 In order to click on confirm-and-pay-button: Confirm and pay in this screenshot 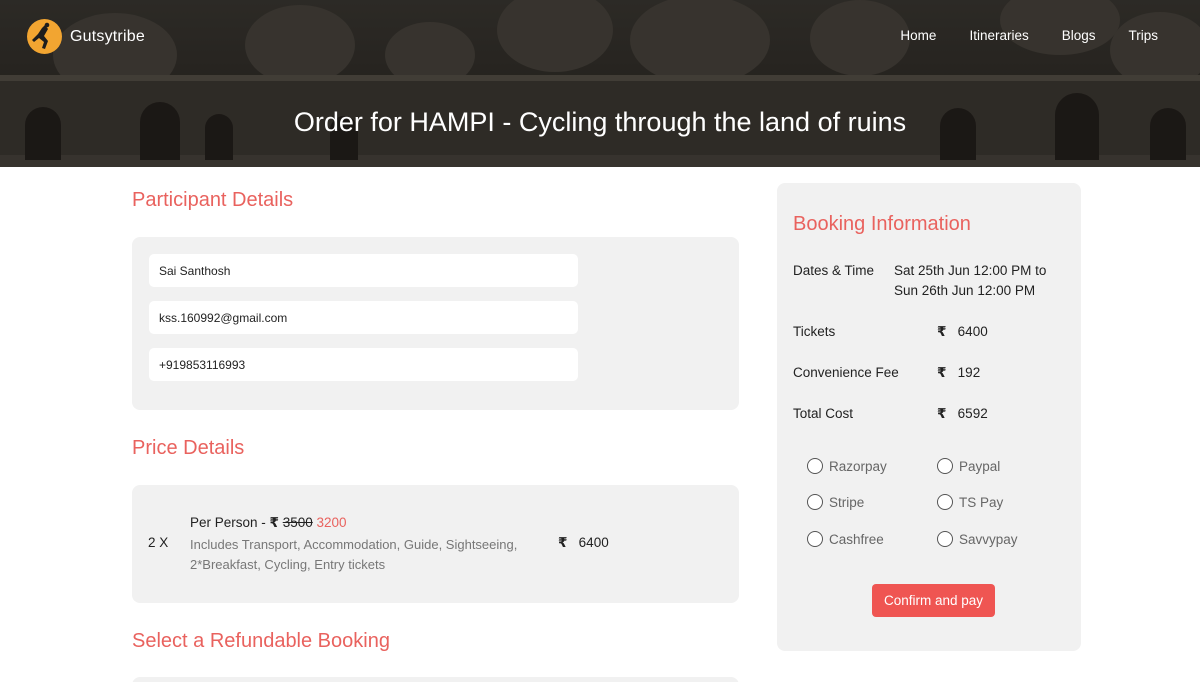, I will do `click(933, 600)`.